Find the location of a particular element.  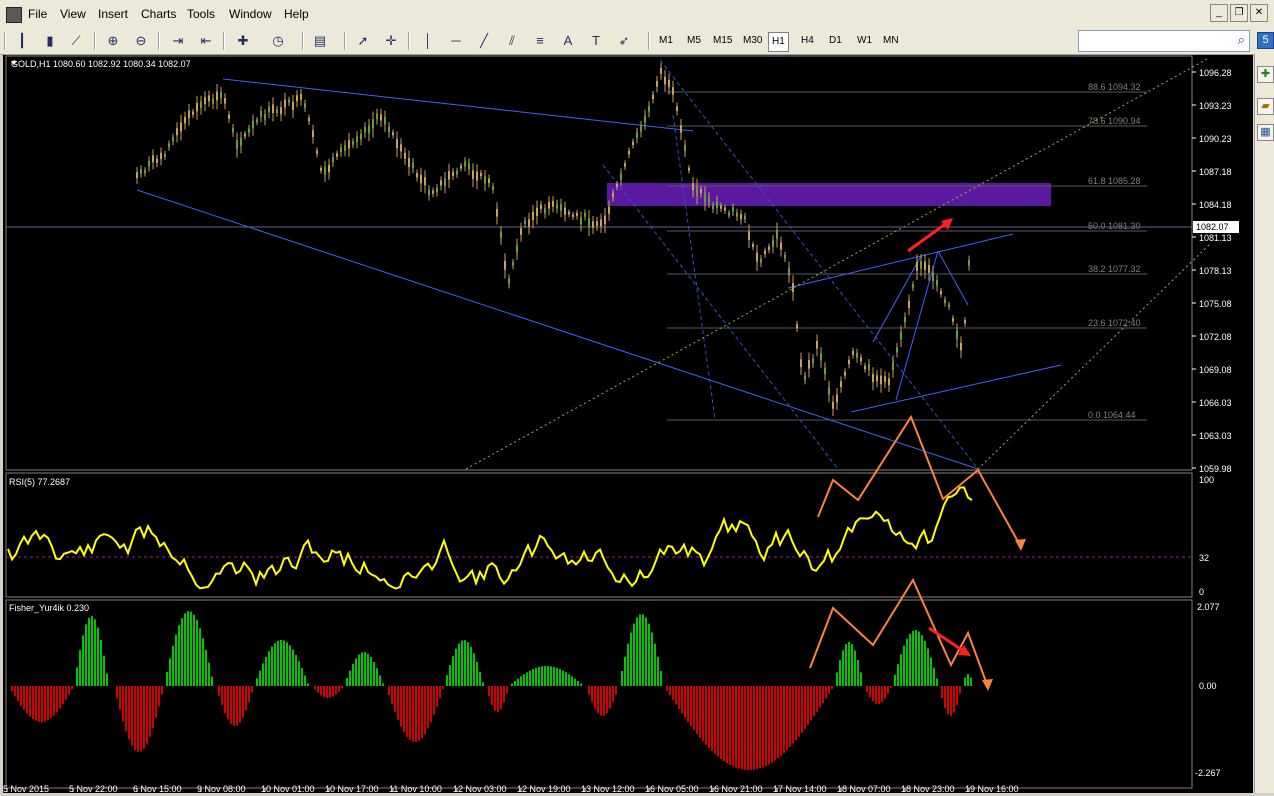

channel-icon: ⫽ is located at coordinates (512, 41).